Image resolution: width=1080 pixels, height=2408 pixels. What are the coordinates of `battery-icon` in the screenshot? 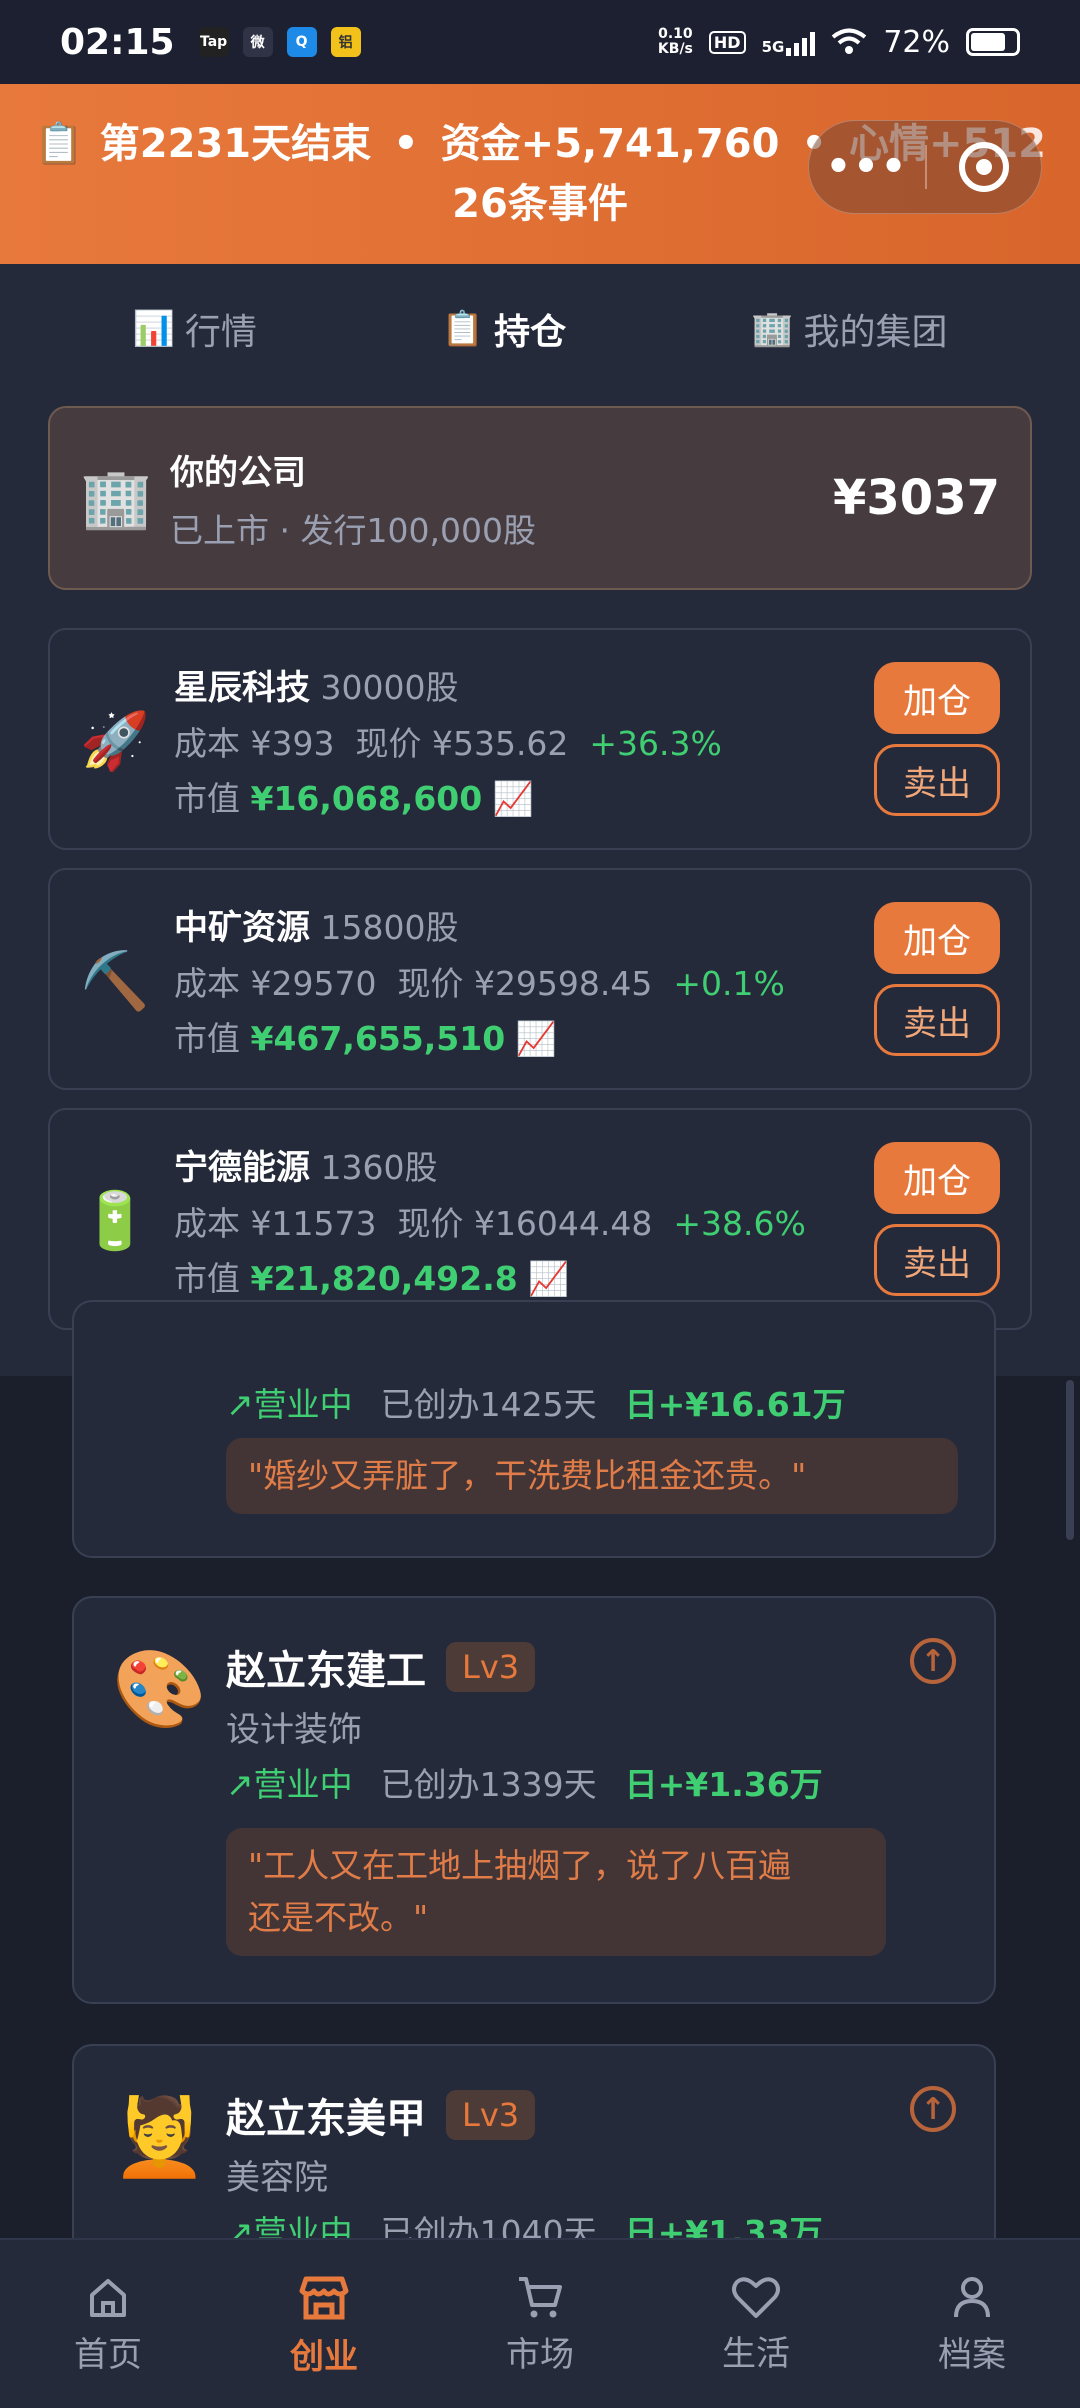 It's located at (993, 42).